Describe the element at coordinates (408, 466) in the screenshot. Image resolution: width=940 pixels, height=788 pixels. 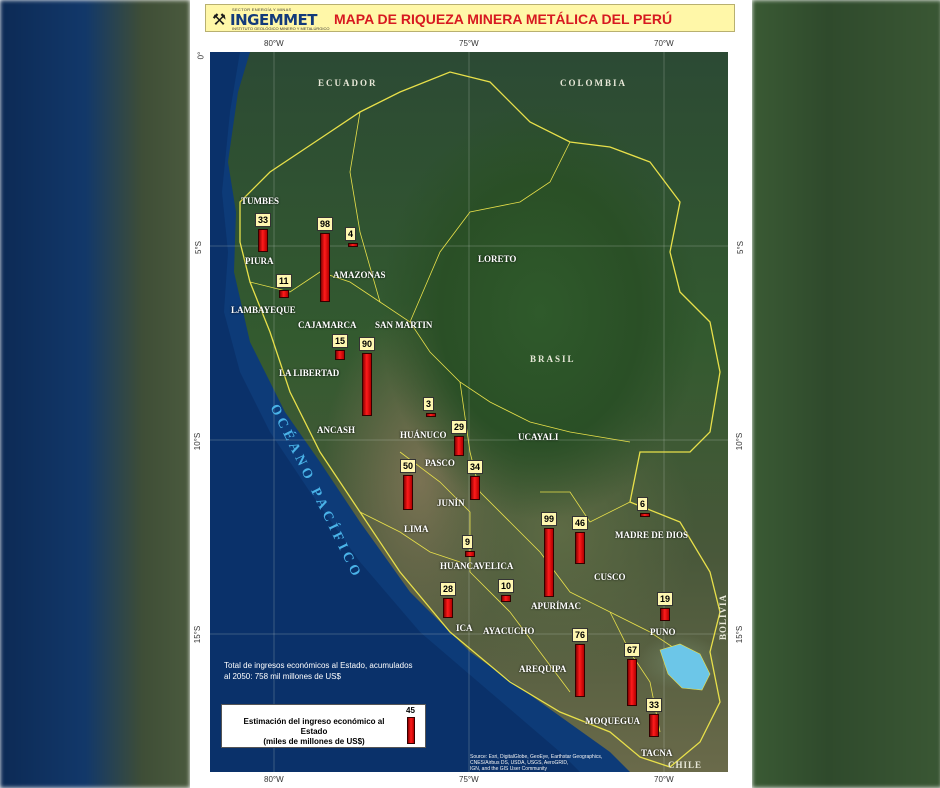
I see `income-bar-value: 50` at that location.